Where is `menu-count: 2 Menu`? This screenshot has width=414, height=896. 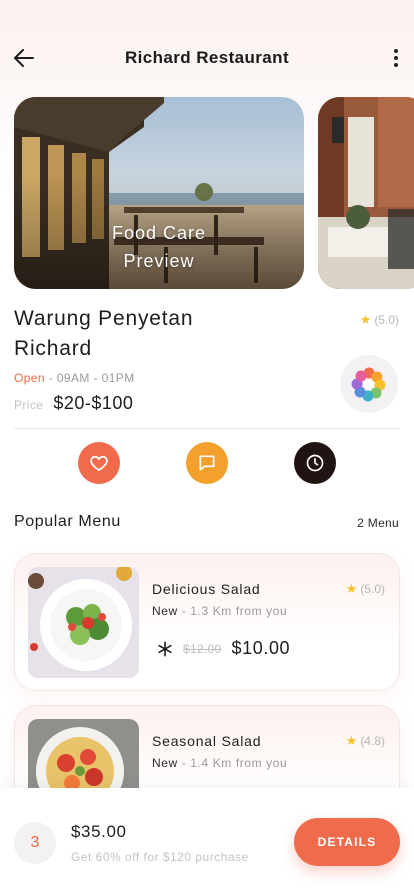 menu-count: 2 Menu is located at coordinates (378, 523).